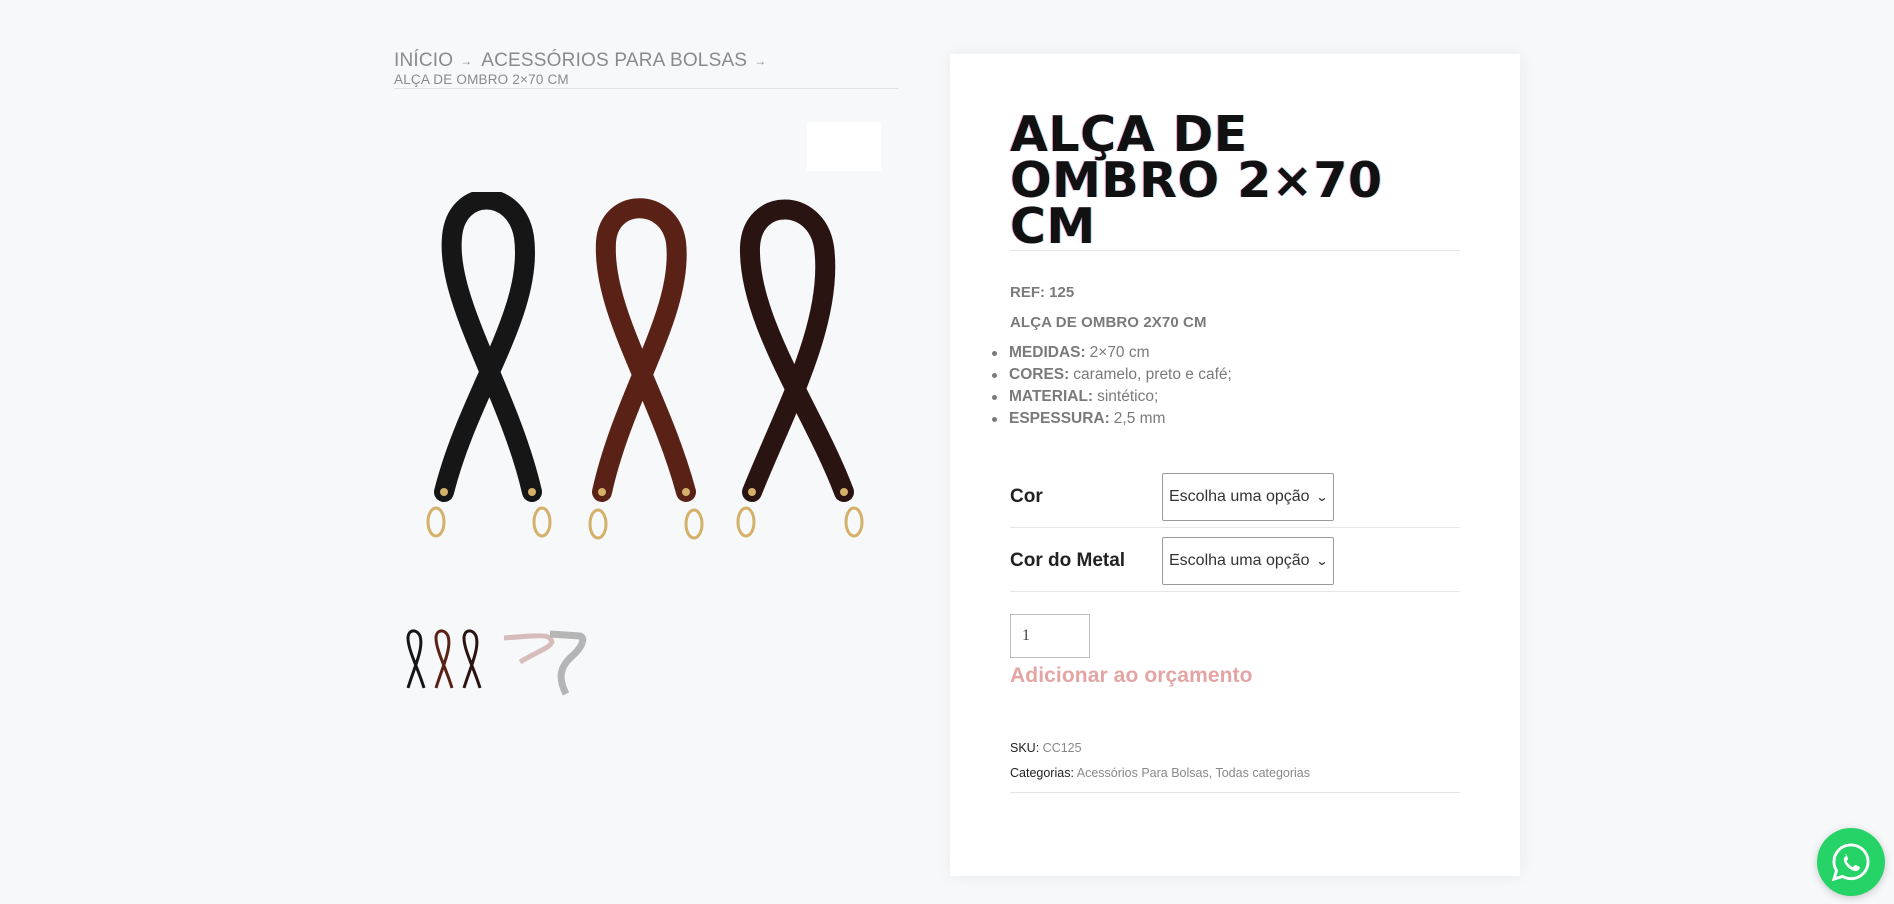  Describe the element at coordinates (614, 61) in the screenshot. I see `breadcrumb-category-link: ACESSÓRIOS PARA BOLSAS` at that location.